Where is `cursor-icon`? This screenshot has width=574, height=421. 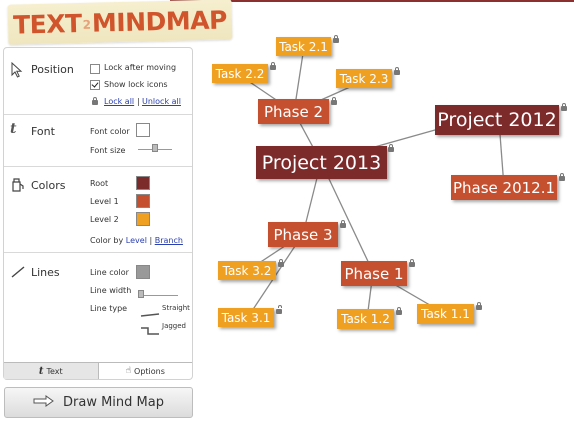 cursor-icon is located at coordinates (18, 69).